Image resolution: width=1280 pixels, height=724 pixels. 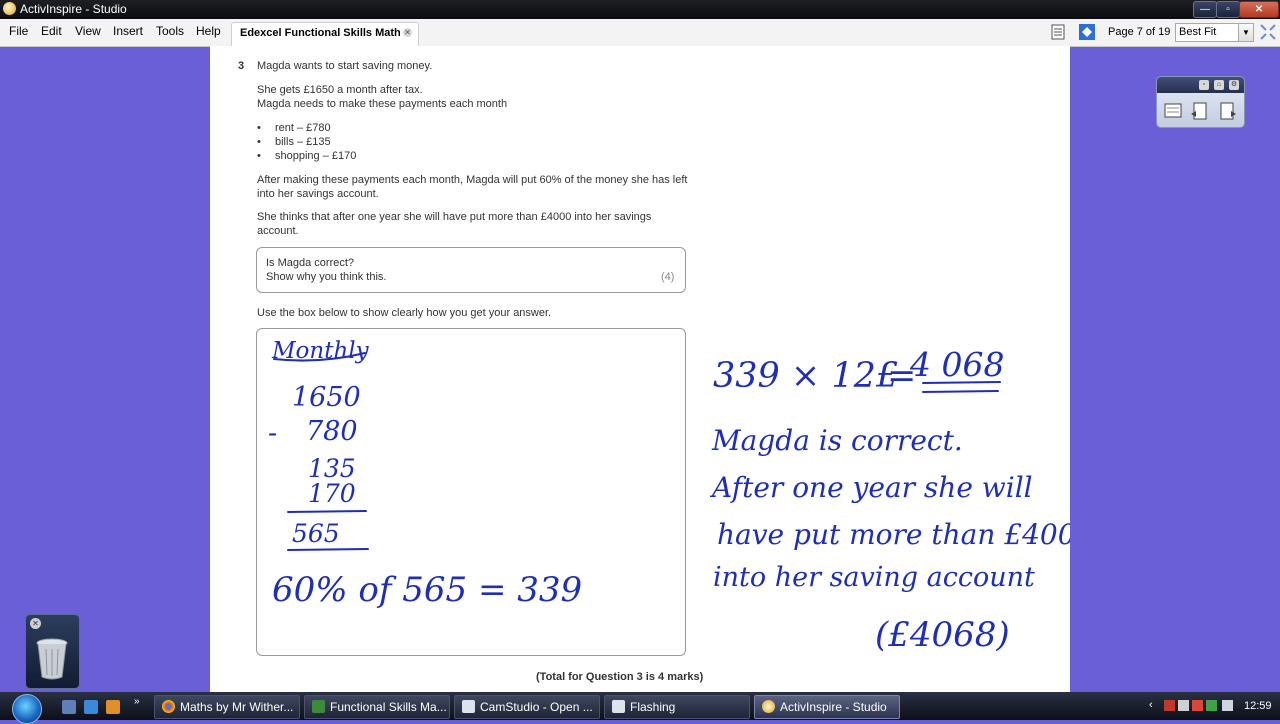 I want to click on taskbar-item-activinspire: ActivInspire - Studio, so click(x=827, y=707).